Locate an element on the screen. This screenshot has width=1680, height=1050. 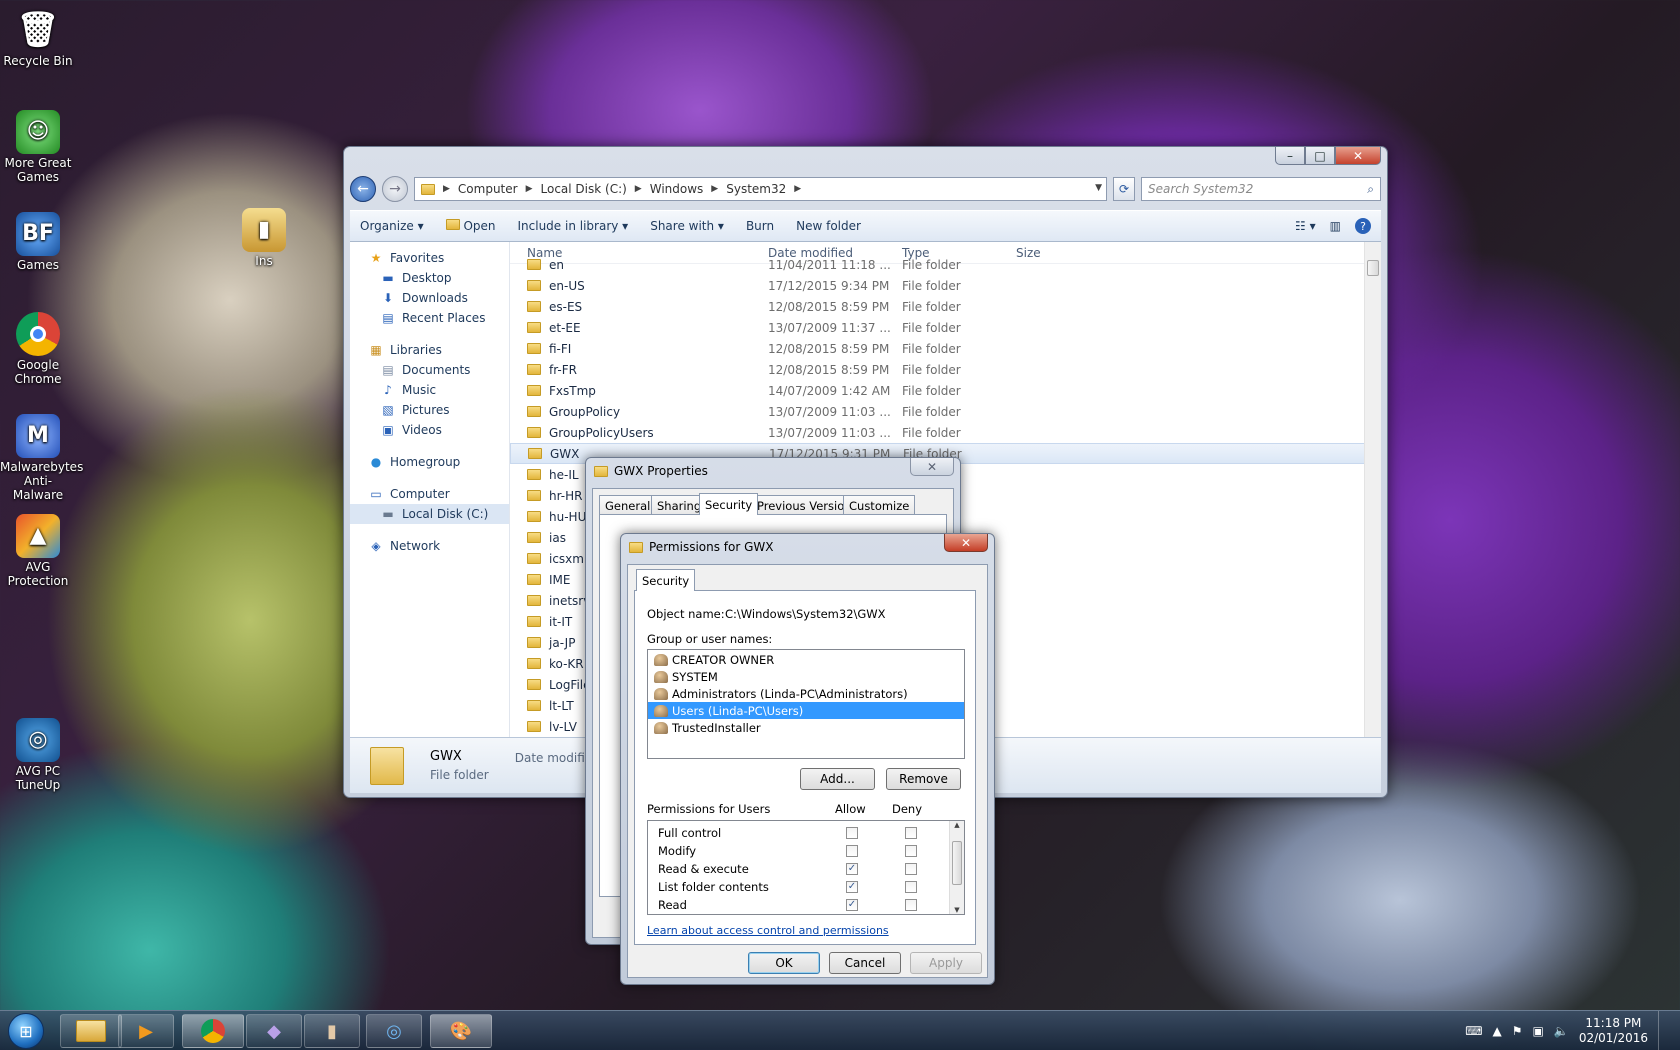
cancel-button: Cancel is located at coordinates (865, 963).